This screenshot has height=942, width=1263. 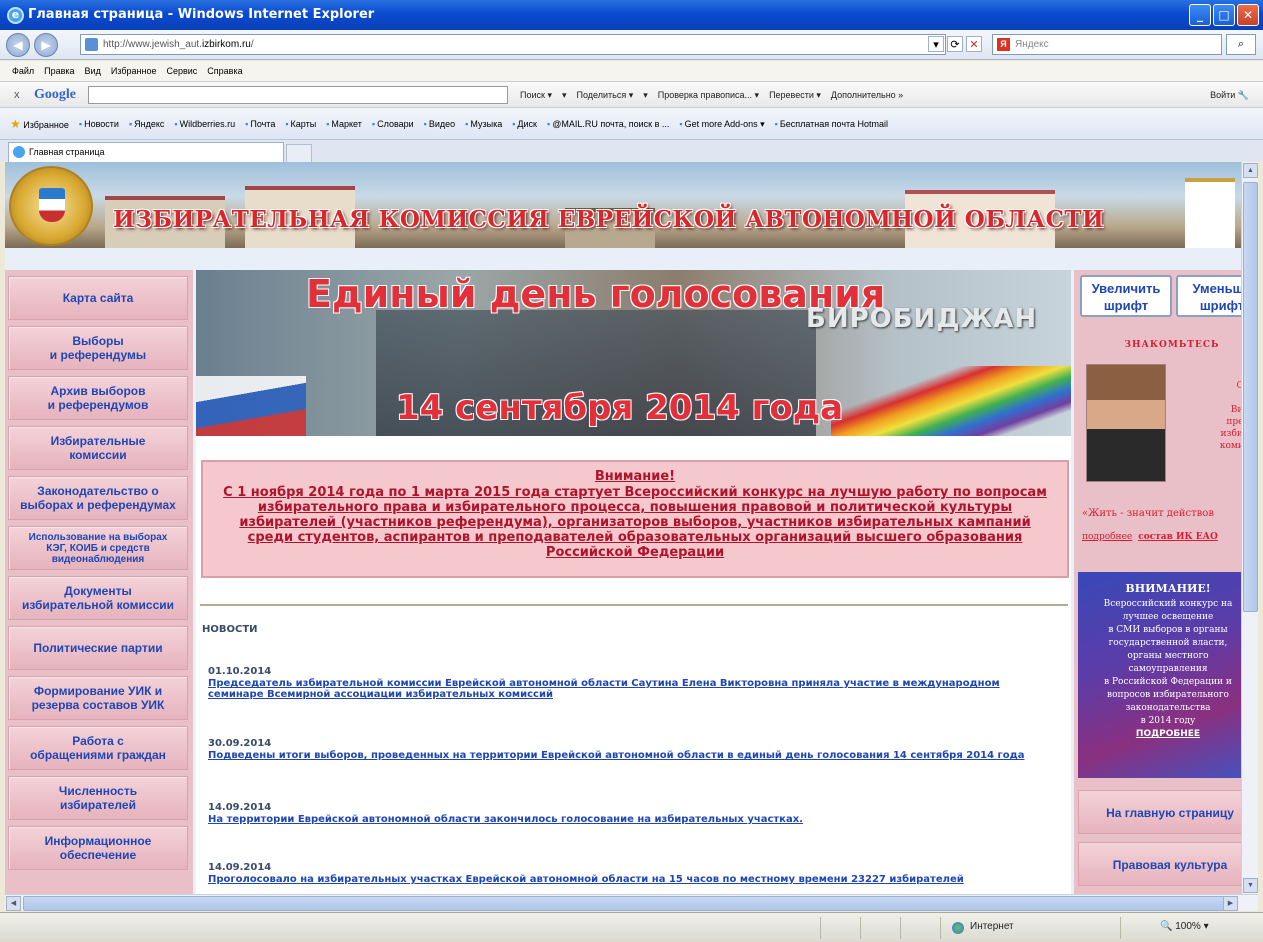 I want to click on toolbar-close-icon: x, so click(x=17, y=95).